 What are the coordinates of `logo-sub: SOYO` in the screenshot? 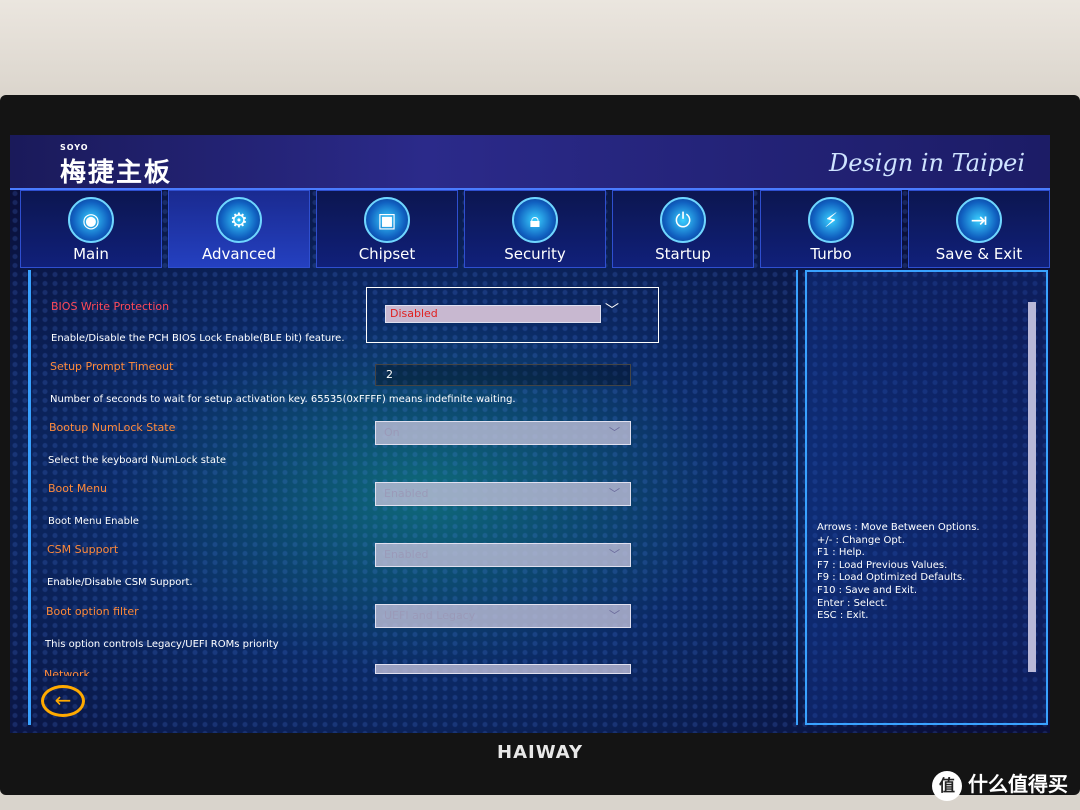 It's located at (74, 147).